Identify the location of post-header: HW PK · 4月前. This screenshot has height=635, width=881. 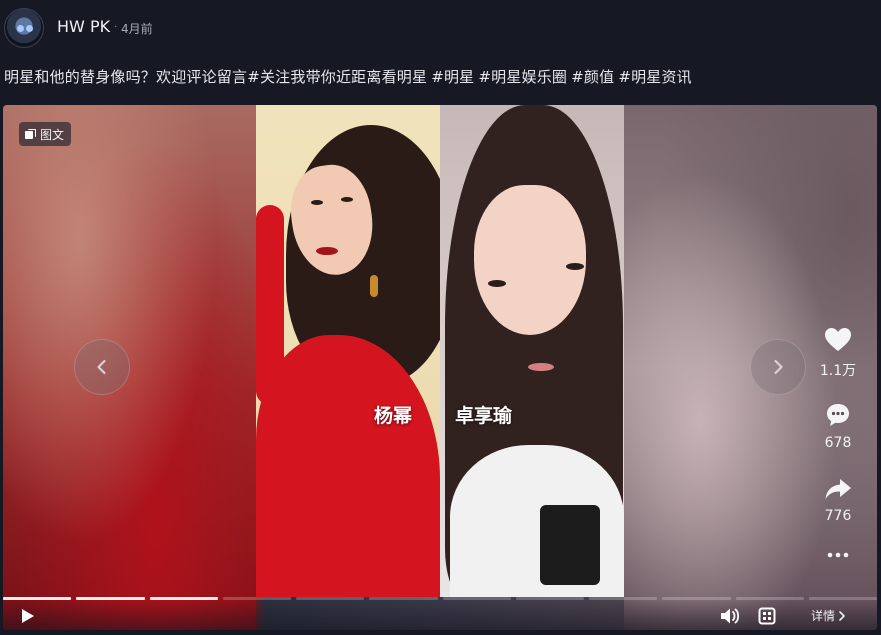
(440, 28).